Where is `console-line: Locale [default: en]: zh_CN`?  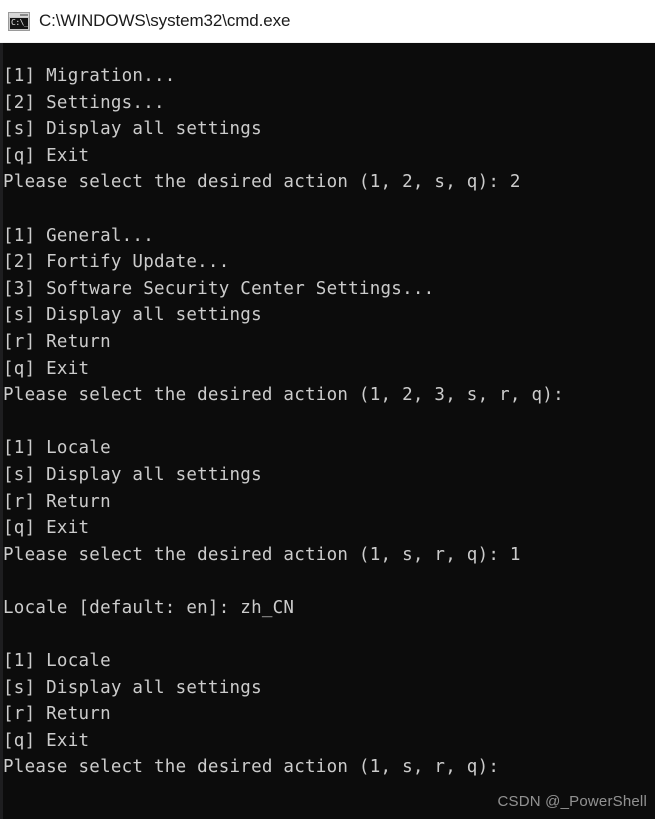
console-line: Locale [default: en]: zh_CN is located at coordinates (149, 607).